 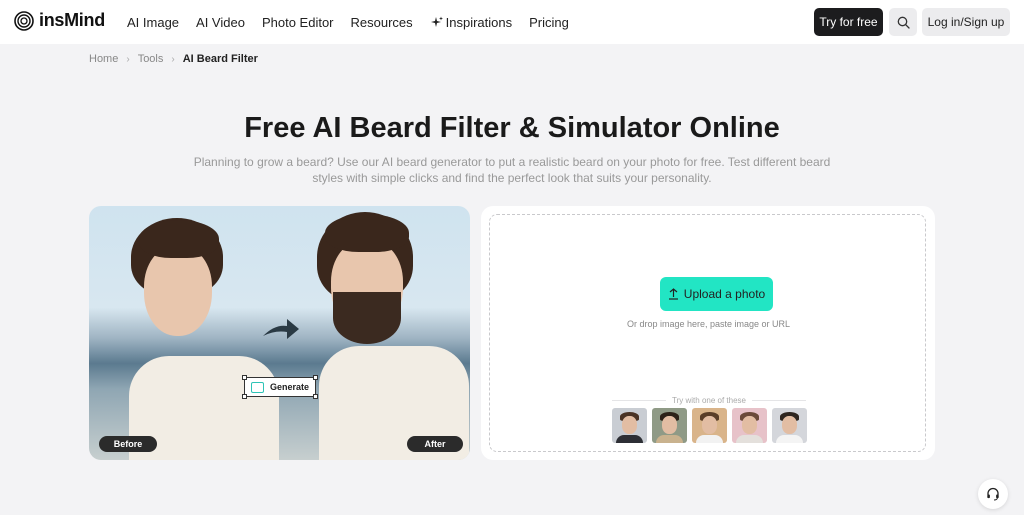 I want to click on breadcrumb: Home › Tools › AI Beard Filter, so click(x=173, y=59).